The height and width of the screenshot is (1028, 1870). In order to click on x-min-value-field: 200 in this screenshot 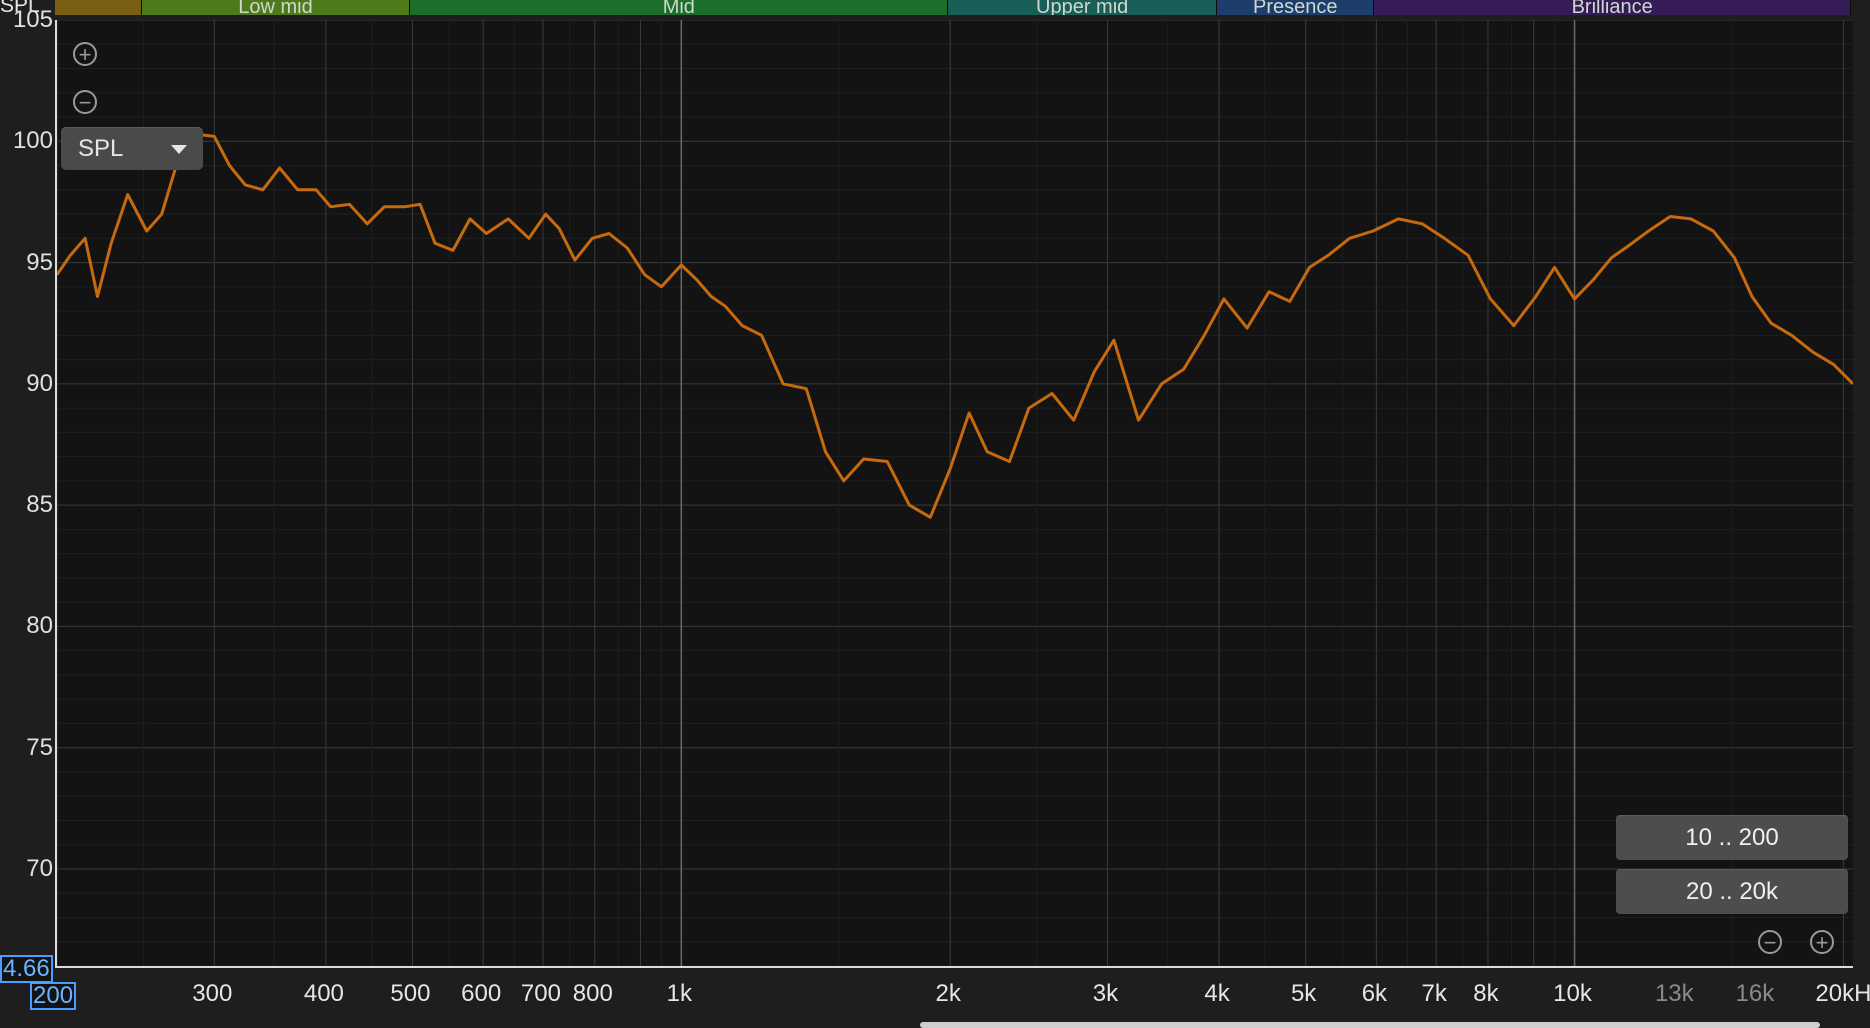, I will do `click(53, 996)`.